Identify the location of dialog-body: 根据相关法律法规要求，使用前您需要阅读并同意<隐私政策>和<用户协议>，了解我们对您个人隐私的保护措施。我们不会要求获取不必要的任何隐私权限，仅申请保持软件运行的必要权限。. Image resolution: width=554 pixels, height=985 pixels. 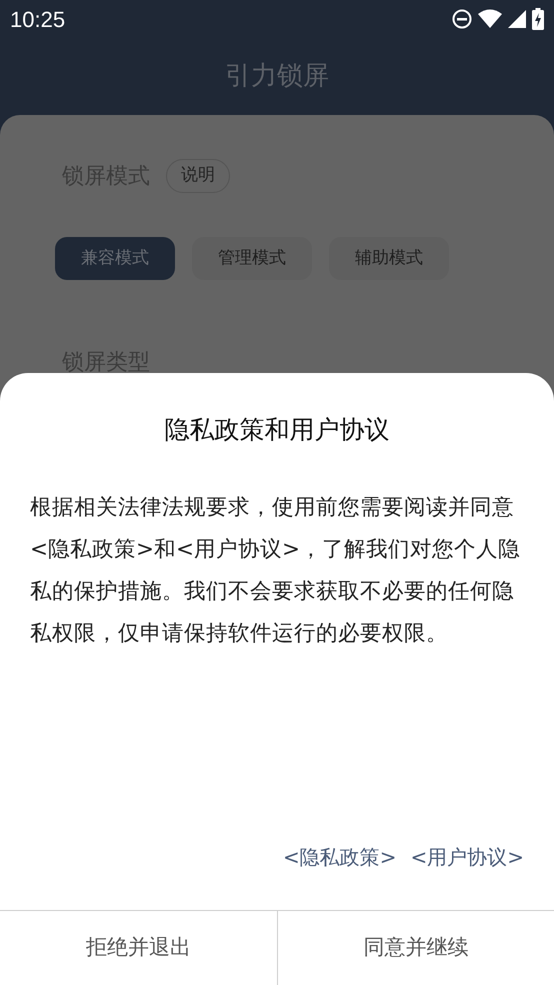
(275, 571).